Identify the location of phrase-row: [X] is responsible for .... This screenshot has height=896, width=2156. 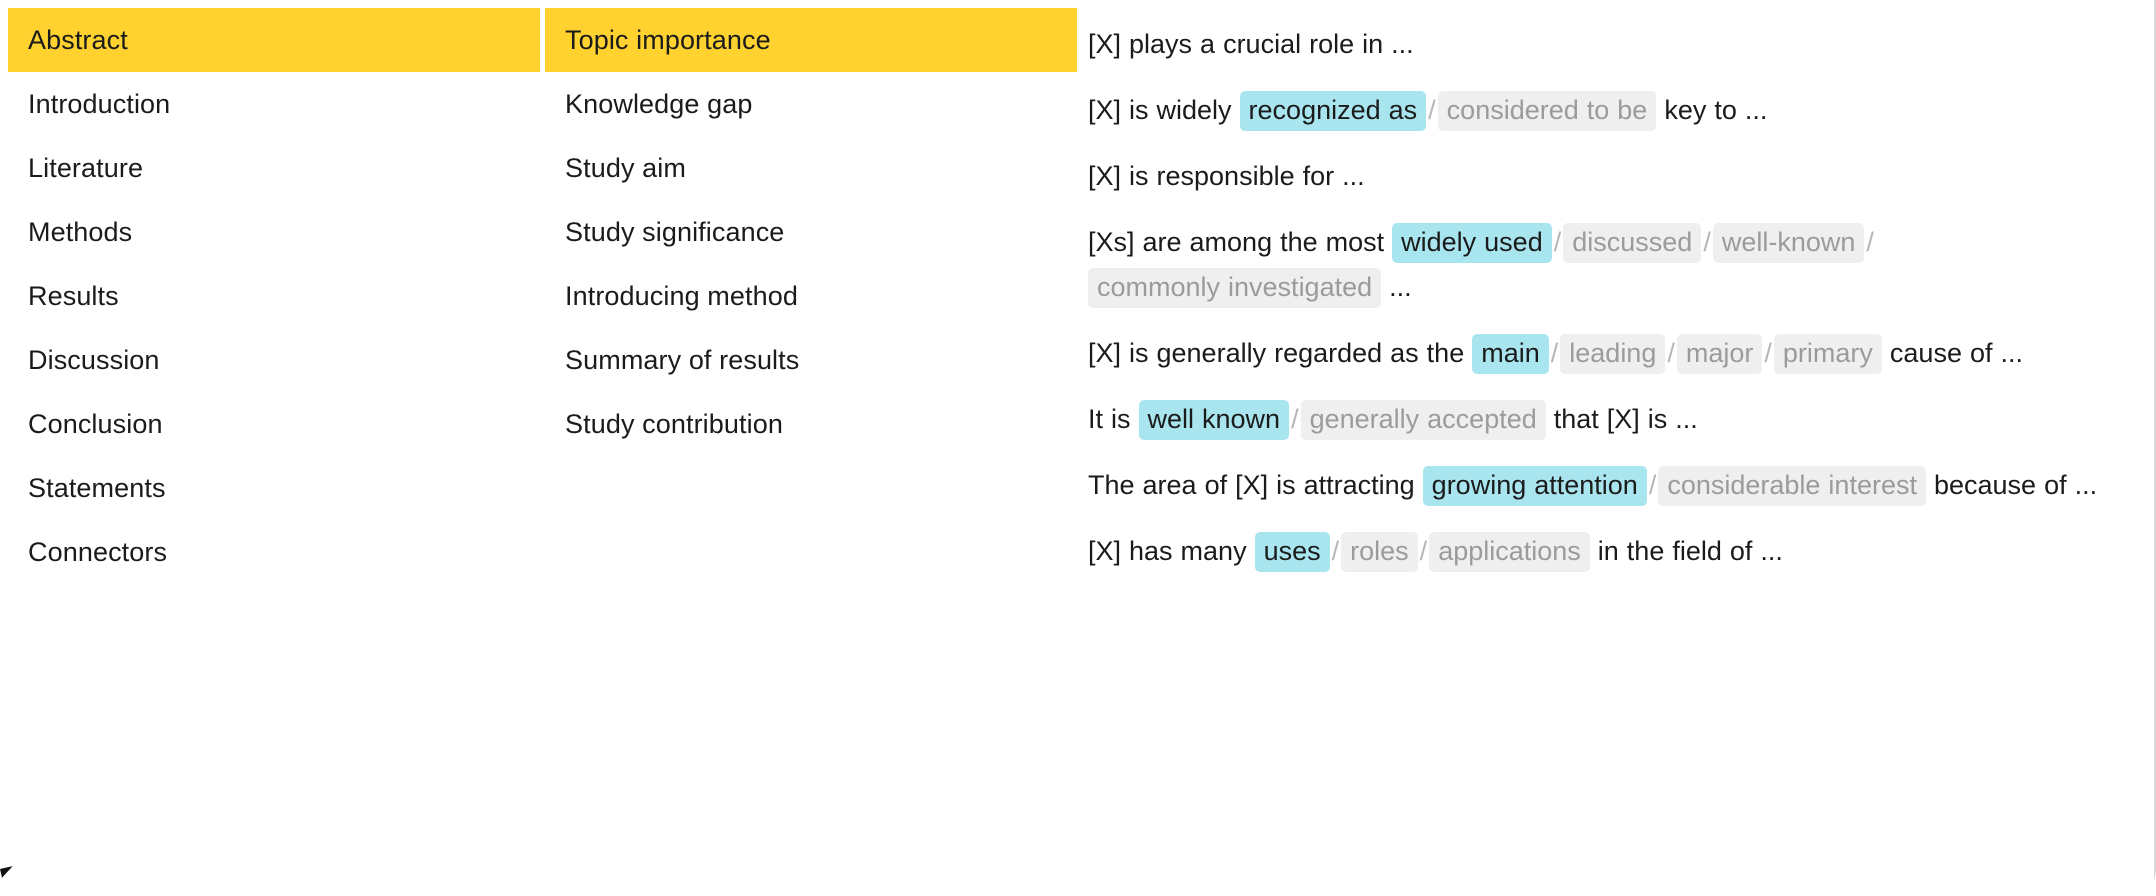
(1616, 176).